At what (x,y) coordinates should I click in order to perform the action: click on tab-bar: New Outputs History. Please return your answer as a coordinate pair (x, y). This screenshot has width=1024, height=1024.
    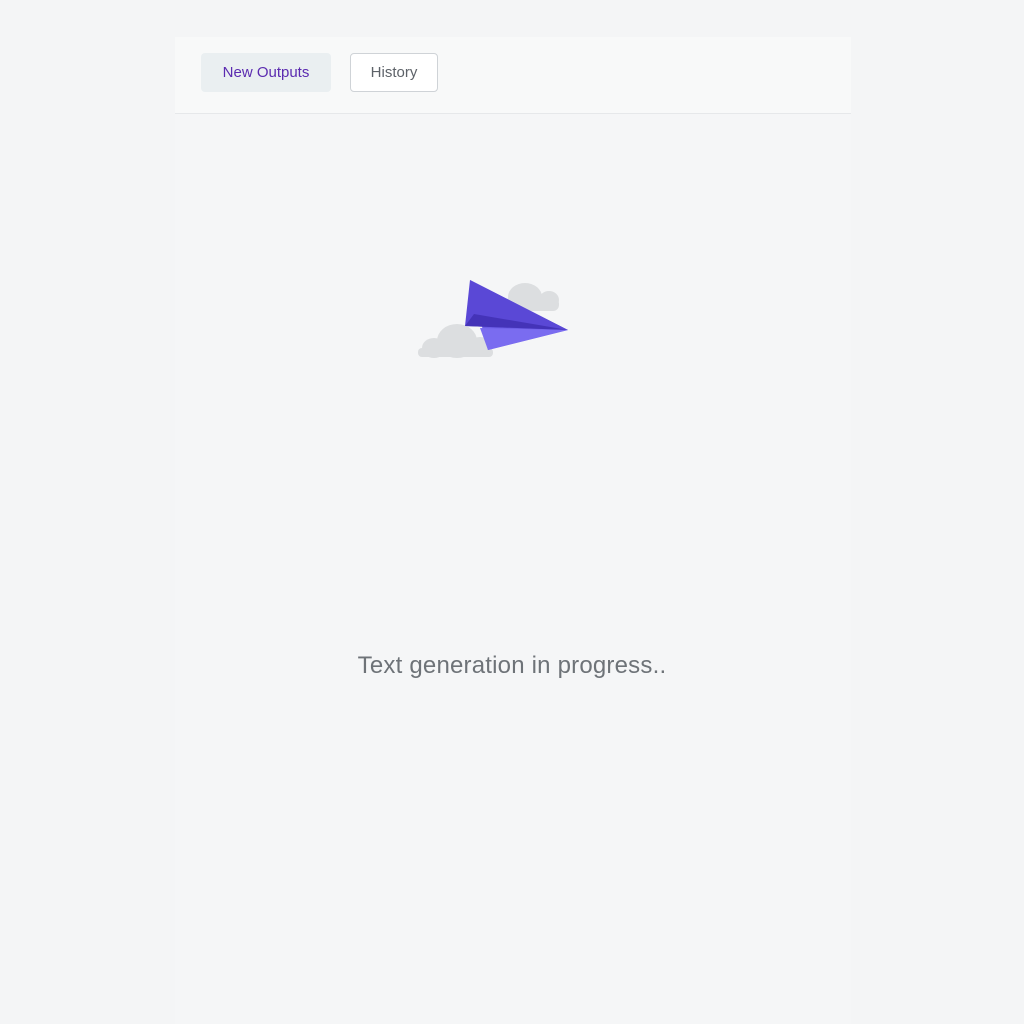
    Looking at the image, I should click on (513, 75).